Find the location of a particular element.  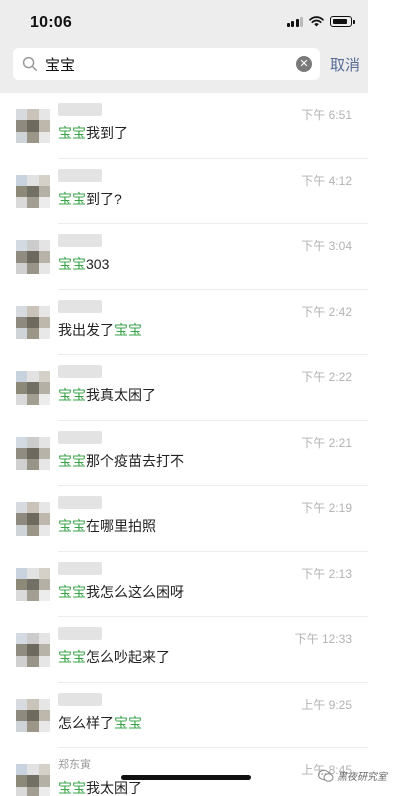

snippet-text: 我出发了 is located at coordinates (86, 329).